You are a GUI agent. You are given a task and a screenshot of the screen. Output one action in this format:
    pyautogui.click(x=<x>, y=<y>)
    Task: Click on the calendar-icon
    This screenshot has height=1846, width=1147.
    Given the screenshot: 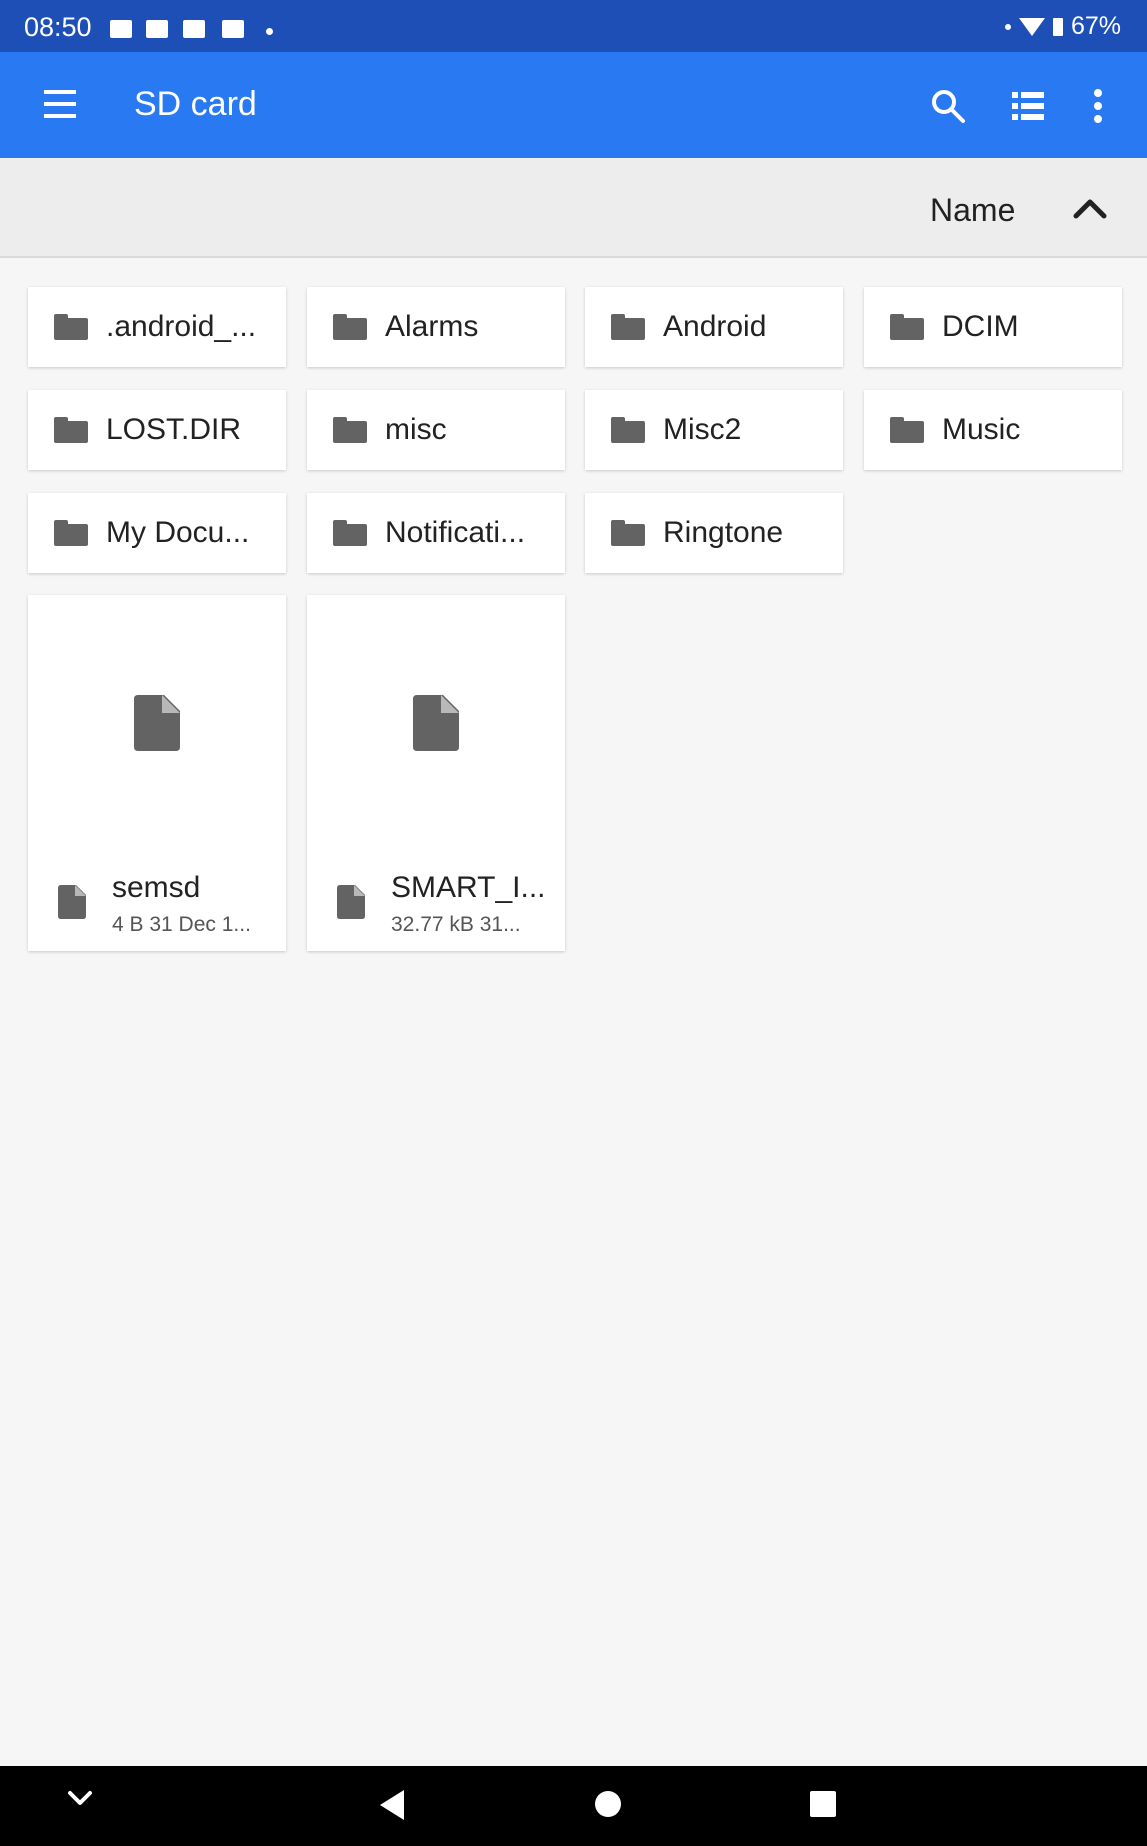 What is the action you would take?
    pyautogui.click(x=121, y=29)
    